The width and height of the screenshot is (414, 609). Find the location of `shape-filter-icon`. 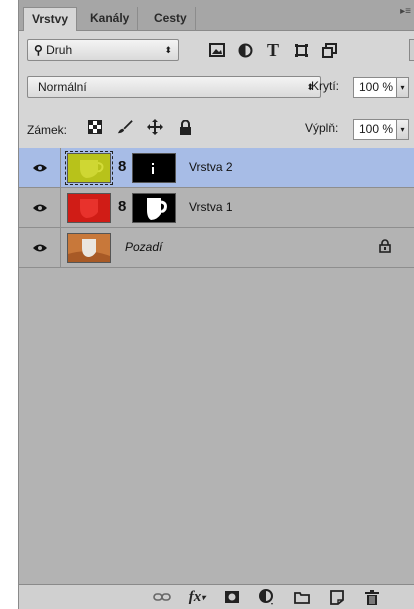

shape-filter-icon is located at coordinates (301, 50).